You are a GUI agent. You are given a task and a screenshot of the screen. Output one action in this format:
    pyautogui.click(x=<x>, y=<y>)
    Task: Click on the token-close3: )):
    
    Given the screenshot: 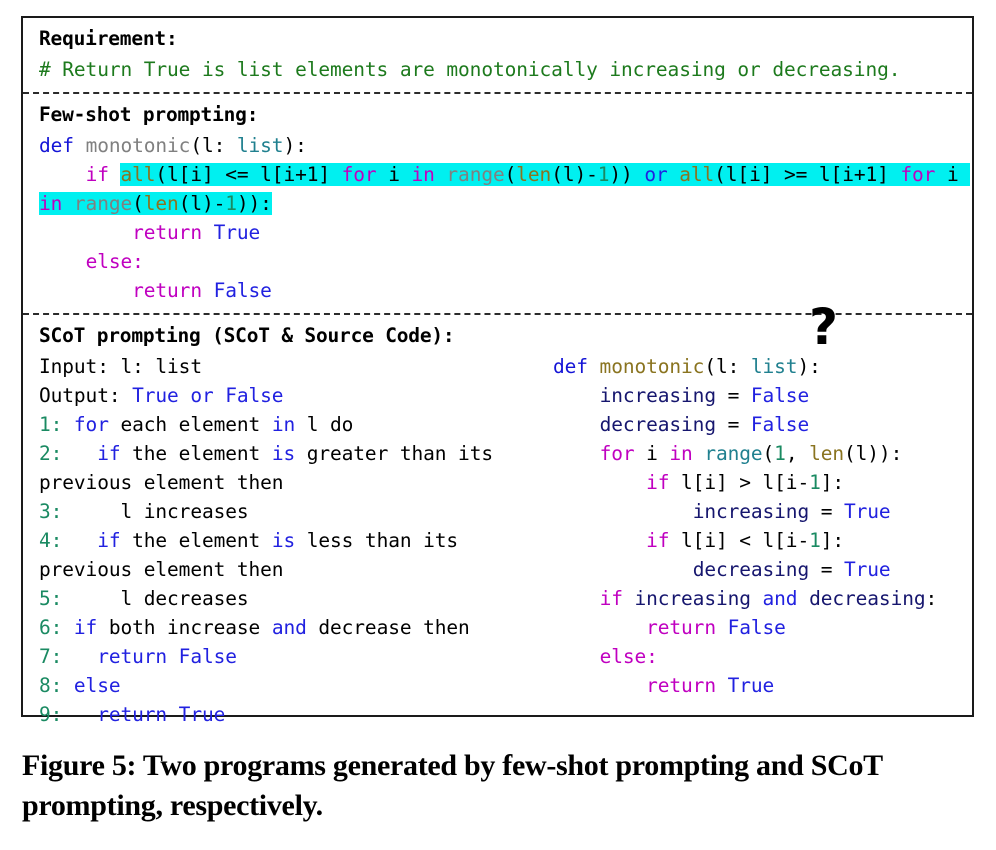 What is the action you would take?
    pyautogui.click(x=254, y=203)
    